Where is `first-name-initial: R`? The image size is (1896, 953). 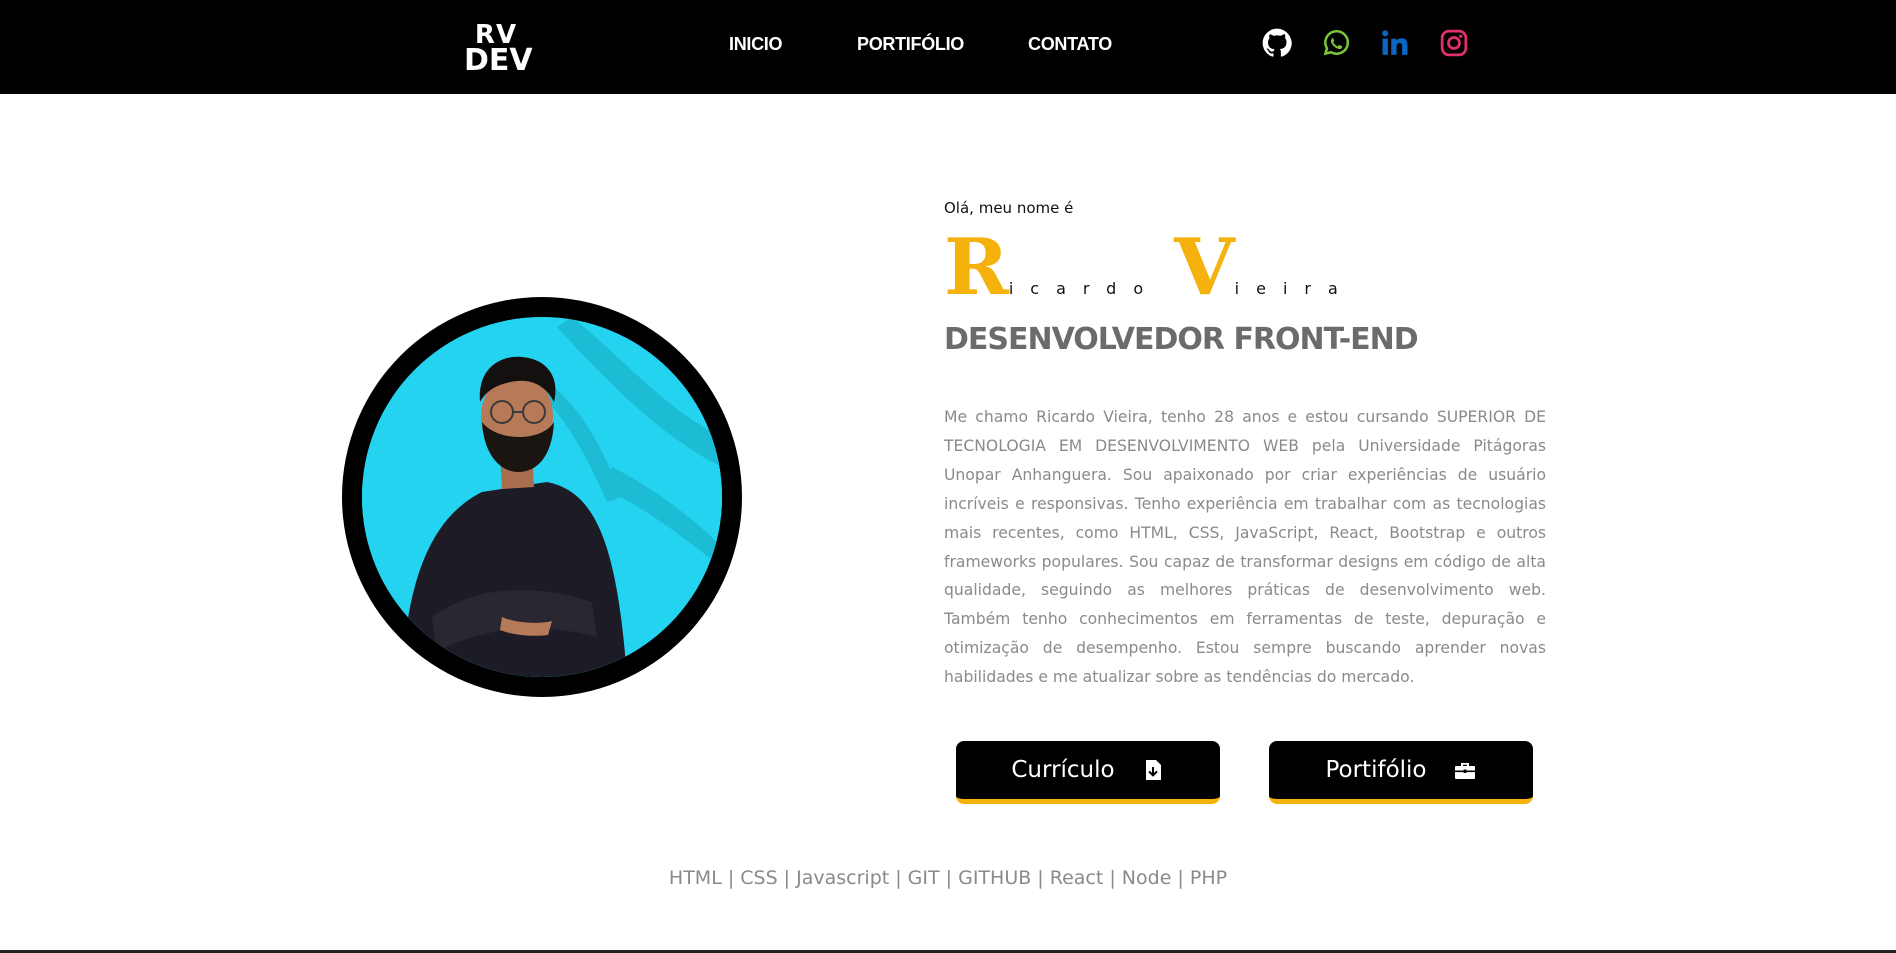
first-name-initial: R is located at coordinates (976, 267).